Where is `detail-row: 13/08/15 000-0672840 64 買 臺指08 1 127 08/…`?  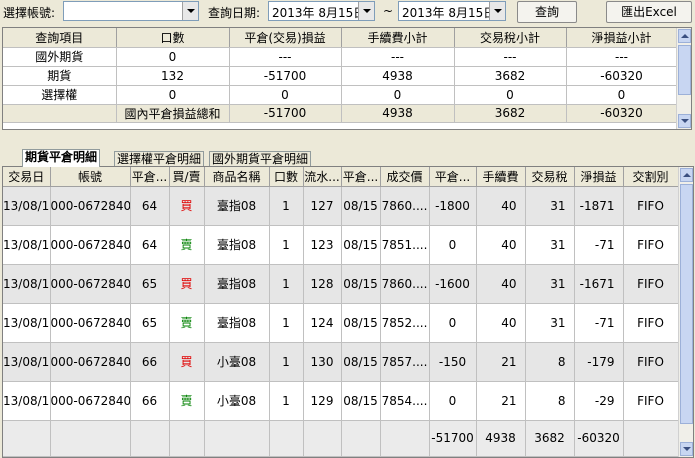
detail-row: 13/08/15 000-0672840 64 買 臺指08 1 127 08/… is located at coordinates (341, 206).